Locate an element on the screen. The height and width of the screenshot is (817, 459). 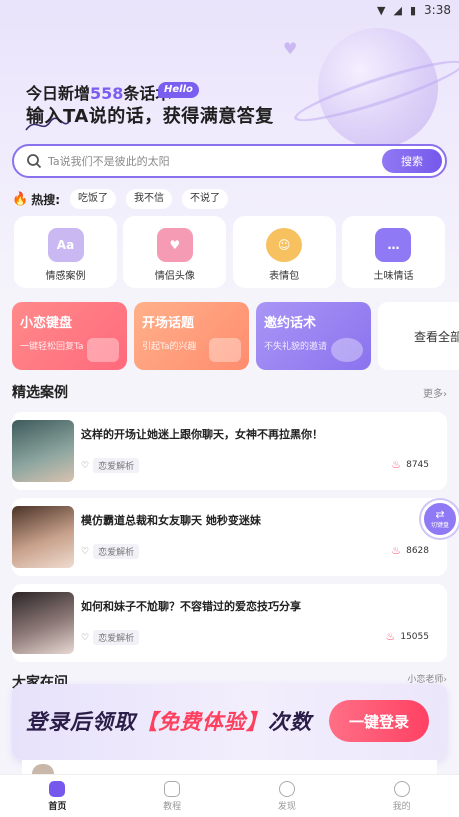
view-all-features: 查看全部 is located at coordinates (418, 336).